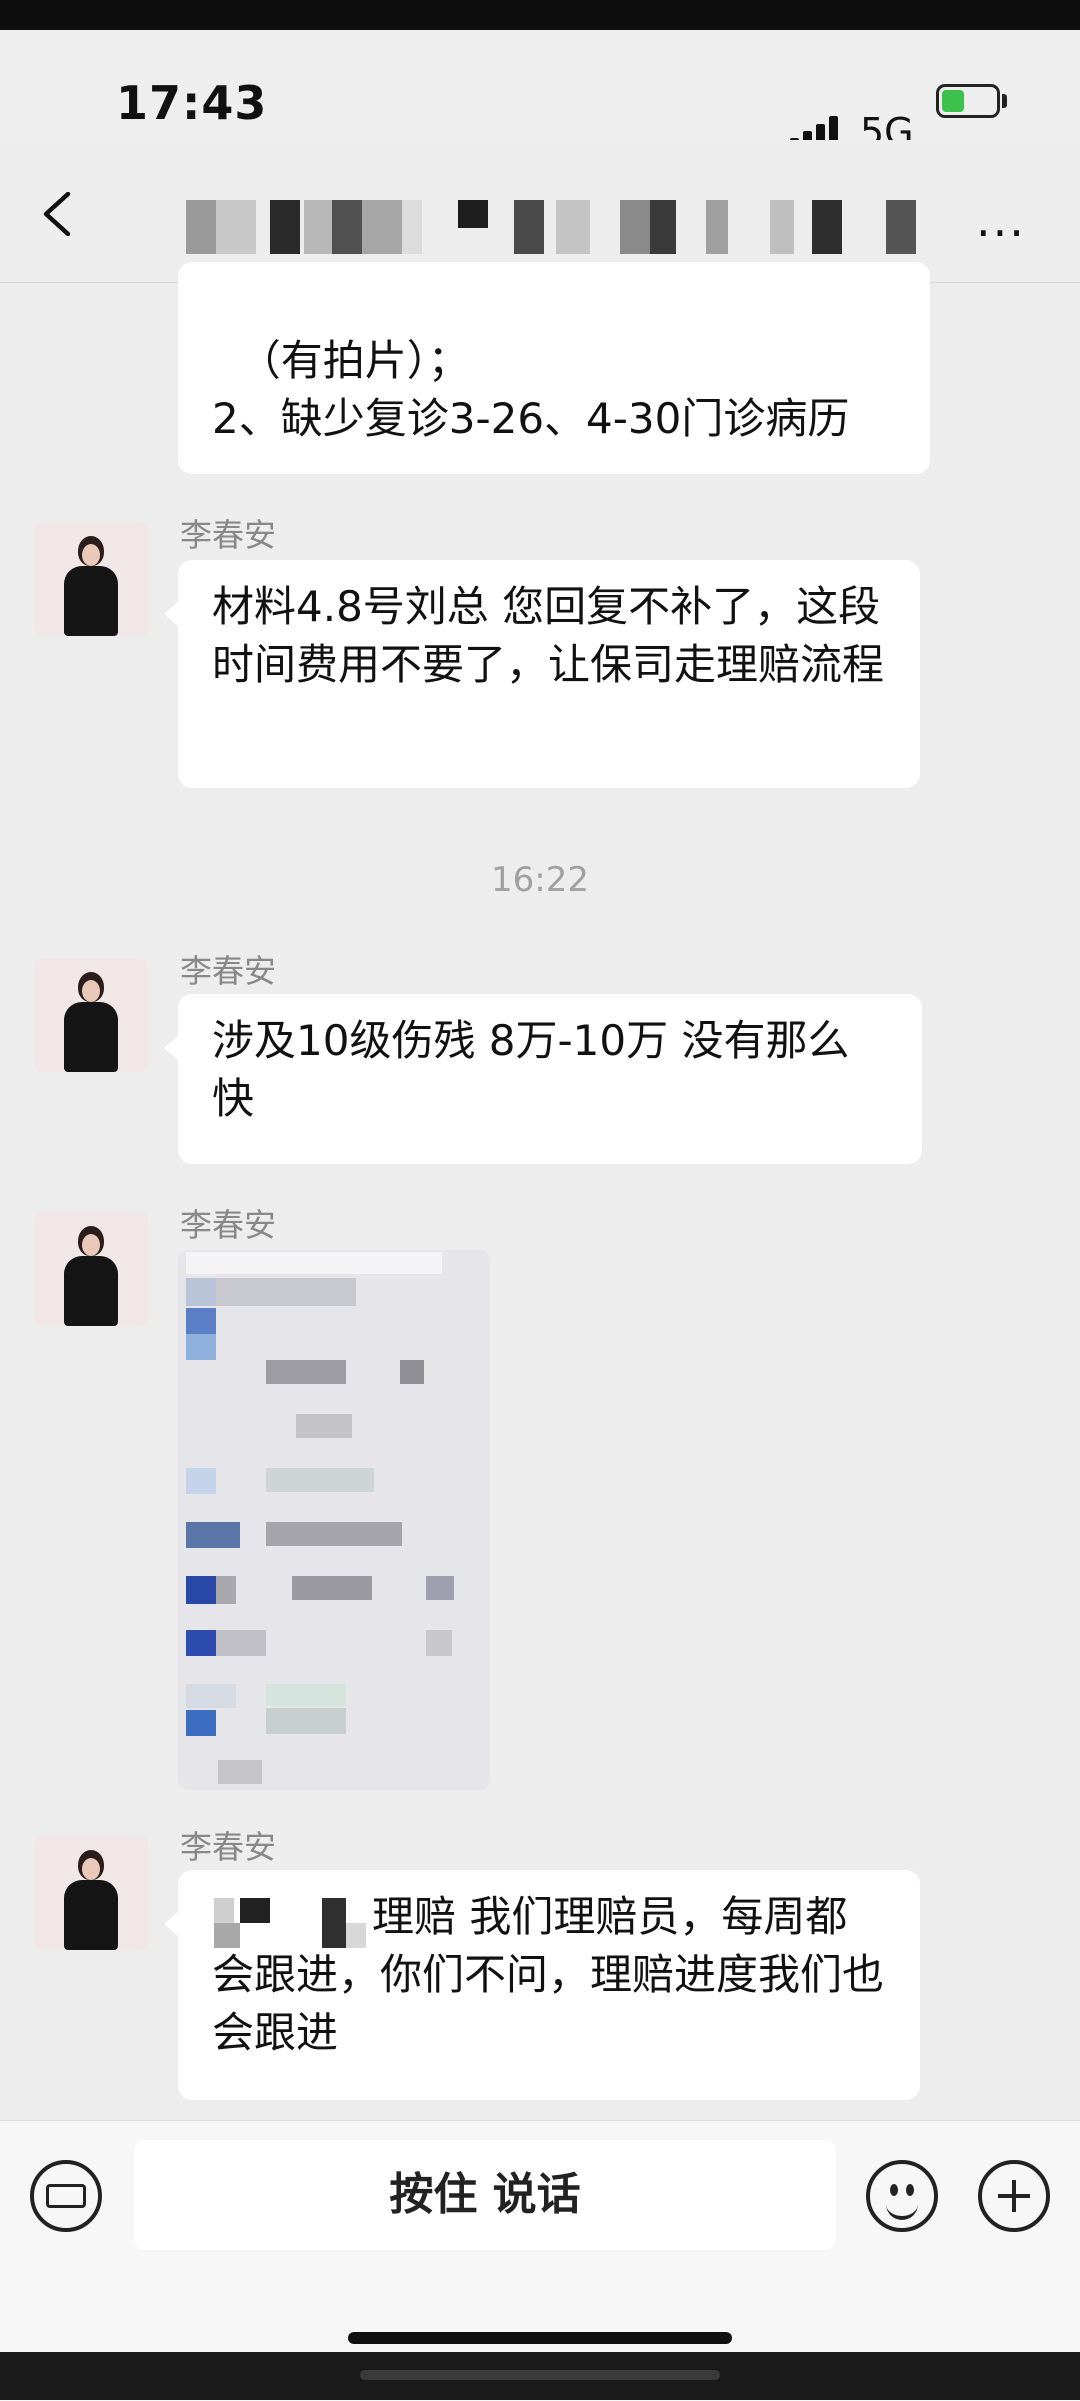  What do you see at coordinates (334, 1520) in the screenshot?
I see `image-message-redacted` at bounding box center [334, 1520].